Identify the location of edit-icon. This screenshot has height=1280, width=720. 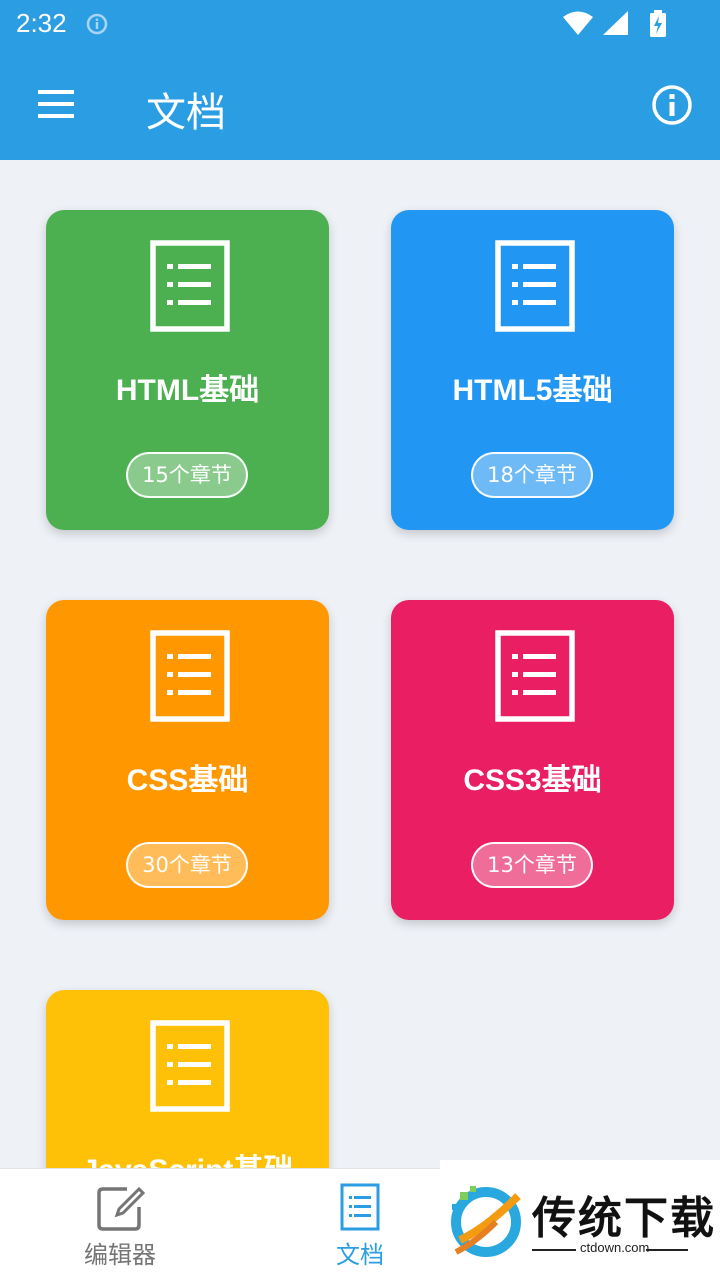
(121, 1208).